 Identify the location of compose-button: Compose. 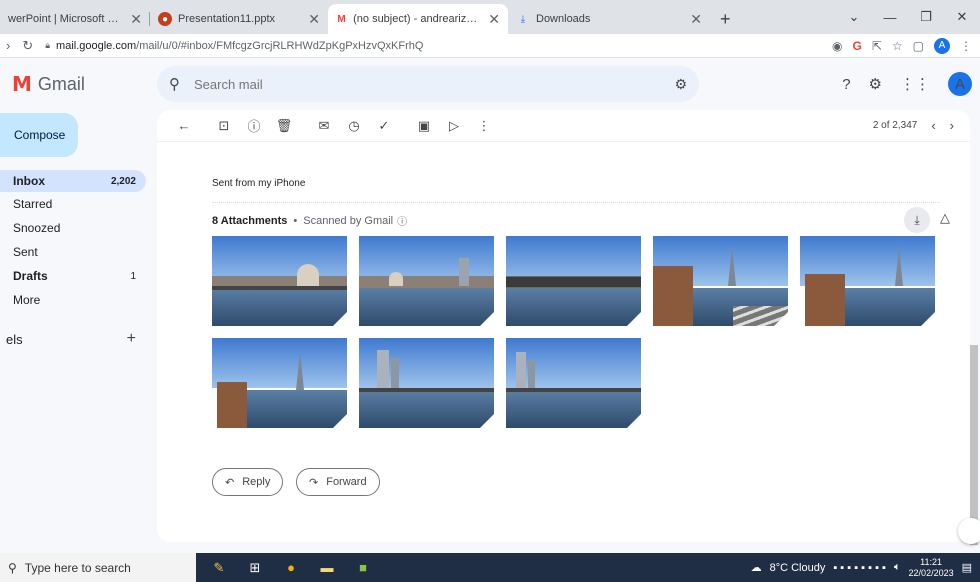
(39, 135).